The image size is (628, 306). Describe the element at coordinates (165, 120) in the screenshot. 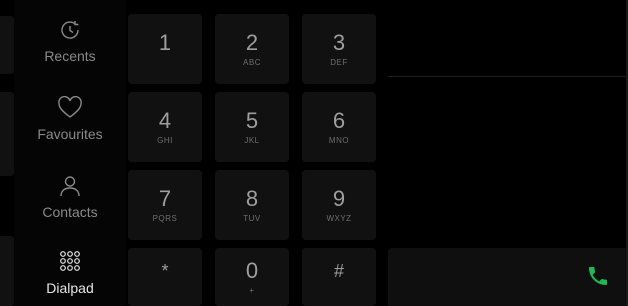

I see `key-digit: 4` at that location.